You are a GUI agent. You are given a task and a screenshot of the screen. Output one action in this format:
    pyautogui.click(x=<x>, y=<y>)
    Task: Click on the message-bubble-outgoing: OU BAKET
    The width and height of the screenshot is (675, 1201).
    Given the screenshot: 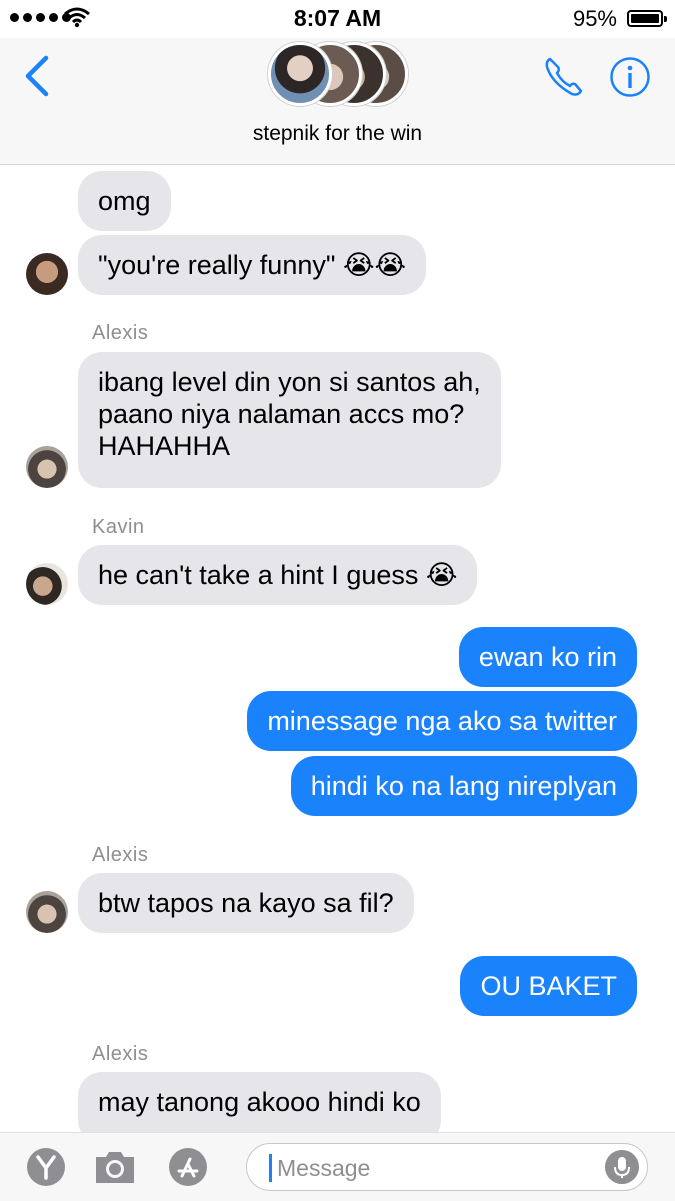 What is the action you would take?
    pyautogui.click(x=548, y=986)
    